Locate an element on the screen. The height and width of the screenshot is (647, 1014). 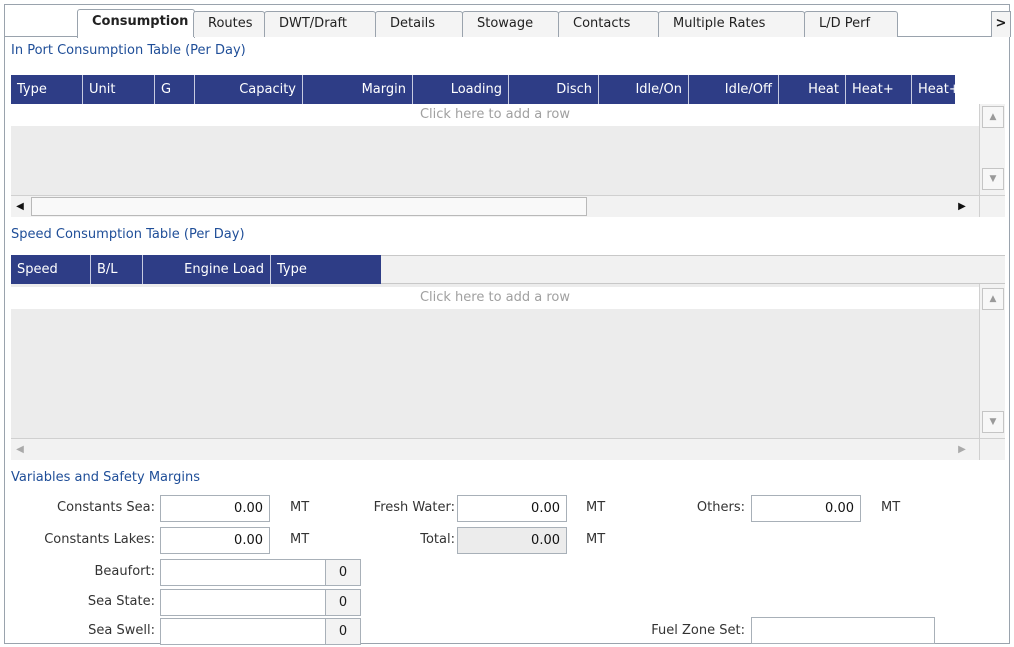
tab-details: Details is located at coordinates (419, 24).